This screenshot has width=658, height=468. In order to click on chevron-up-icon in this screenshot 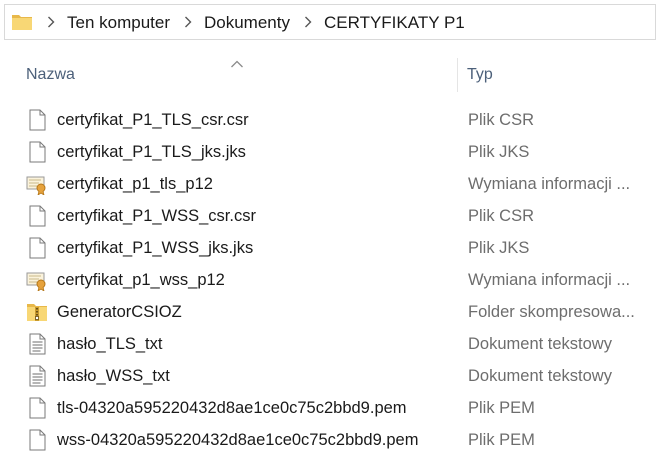, I will do `click(237, 62)`.